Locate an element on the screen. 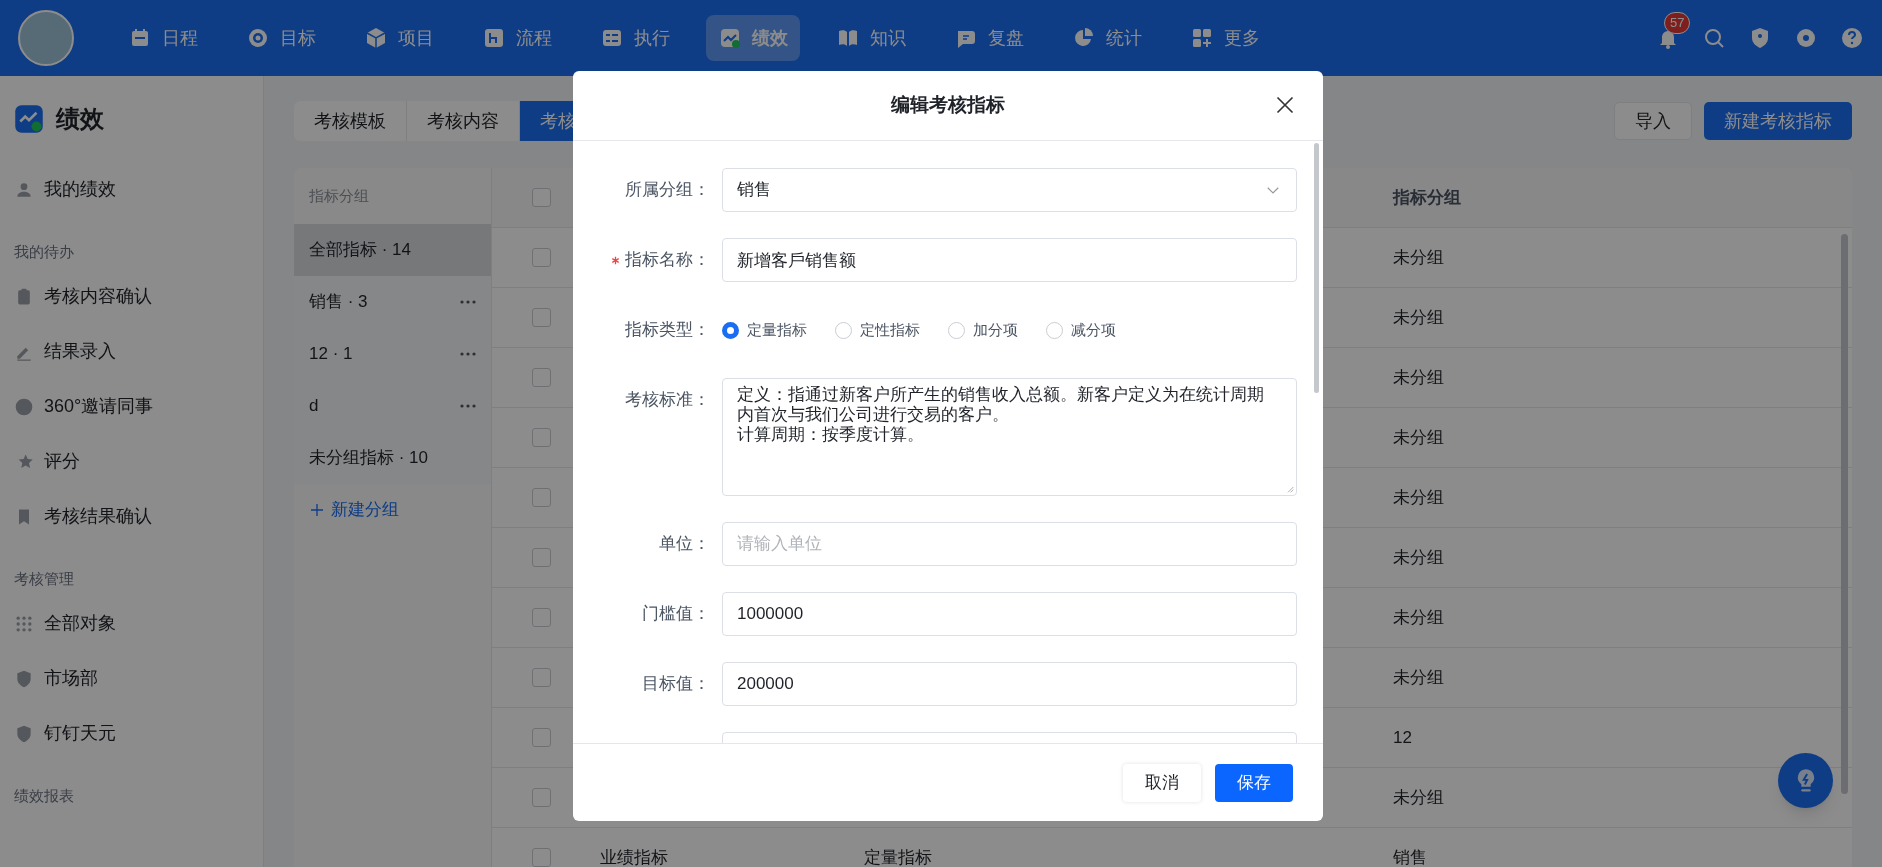 The image size is (1882, 867). create-button: 新建考核指标 is located at coordinates (1778, 121).